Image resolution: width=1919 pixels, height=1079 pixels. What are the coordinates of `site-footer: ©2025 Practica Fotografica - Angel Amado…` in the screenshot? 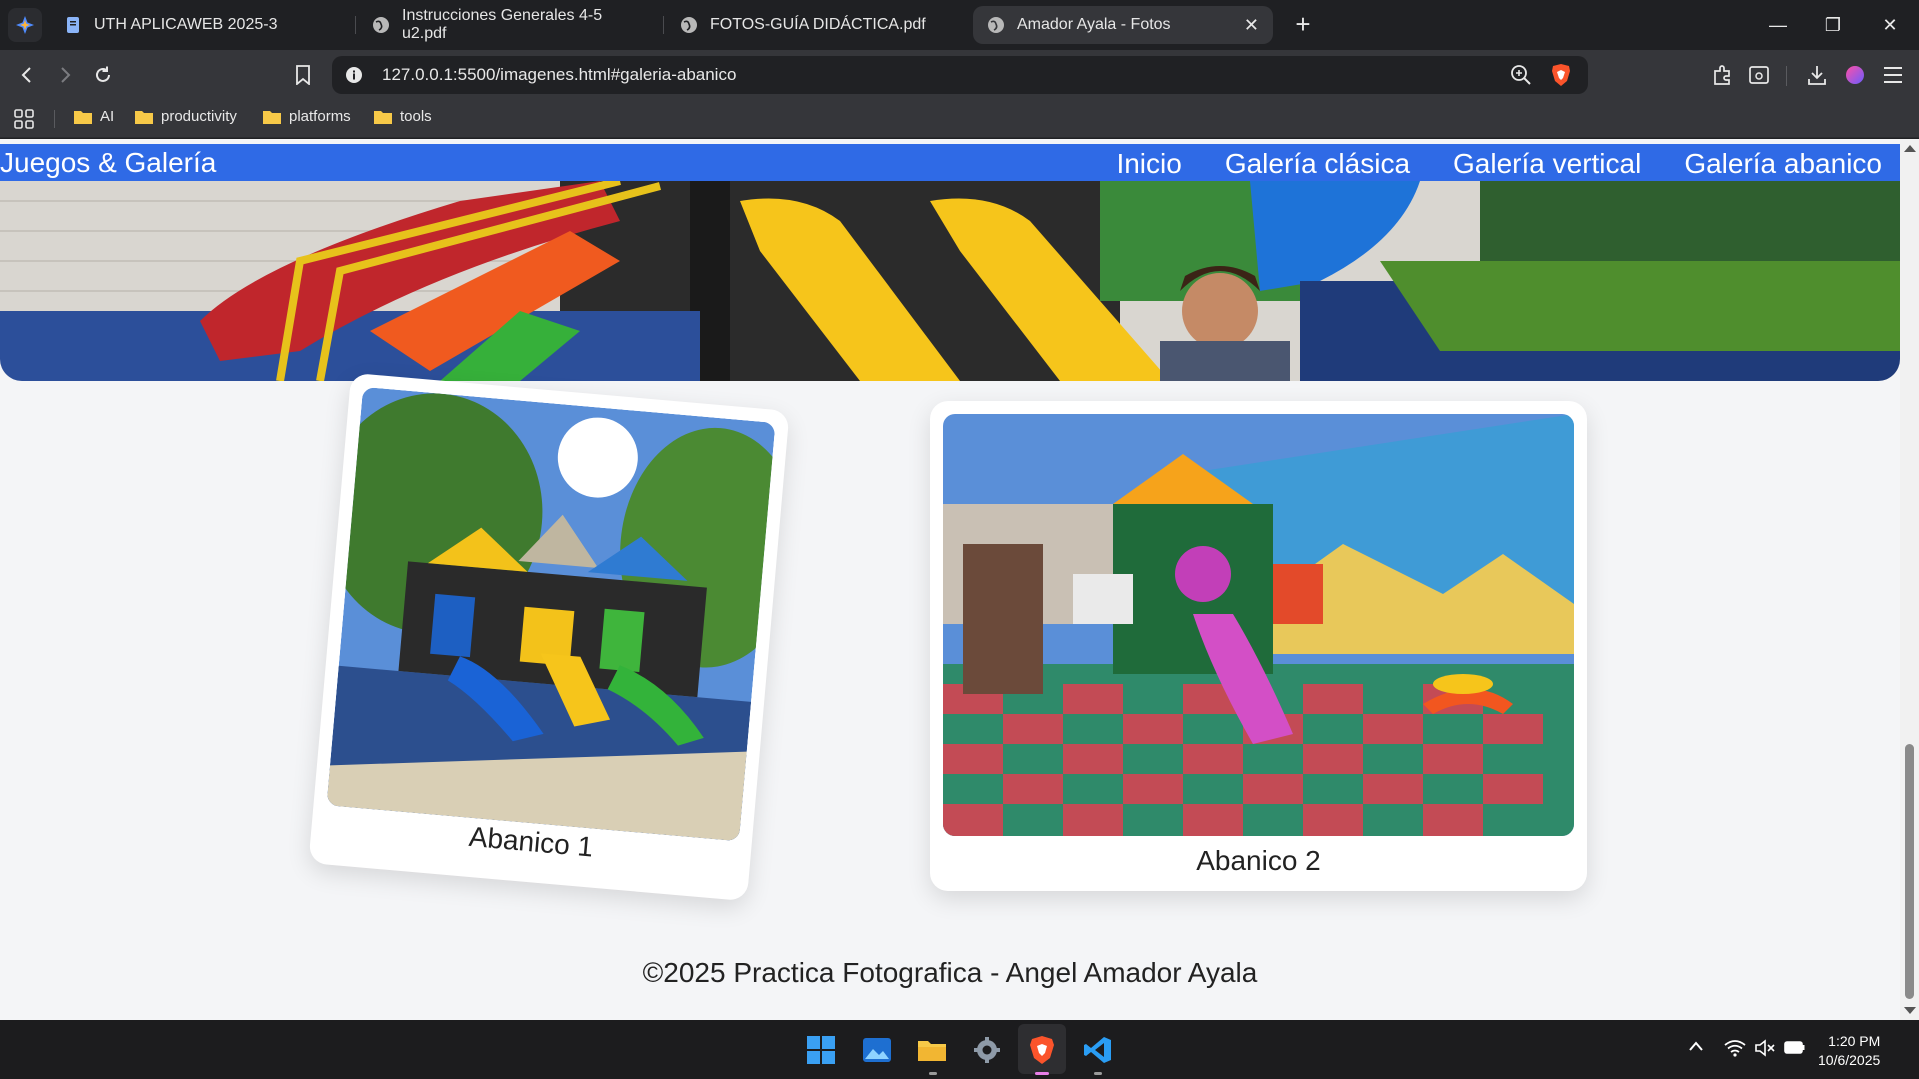 It's located at (950, 972).